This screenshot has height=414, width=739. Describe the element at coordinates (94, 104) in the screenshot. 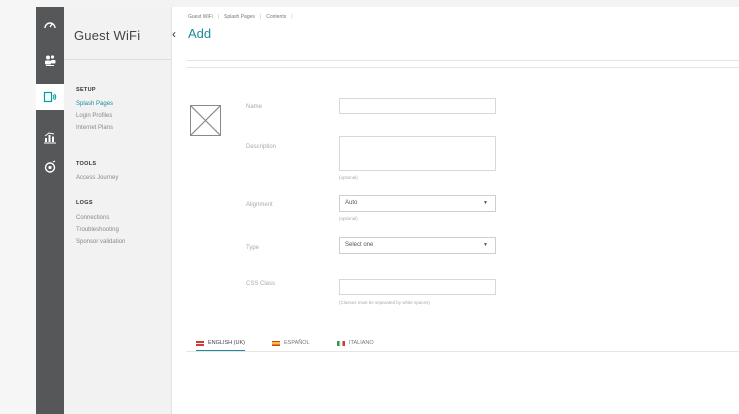

I see `sidebar-item-splash-pages: Splash Pages` at that location.